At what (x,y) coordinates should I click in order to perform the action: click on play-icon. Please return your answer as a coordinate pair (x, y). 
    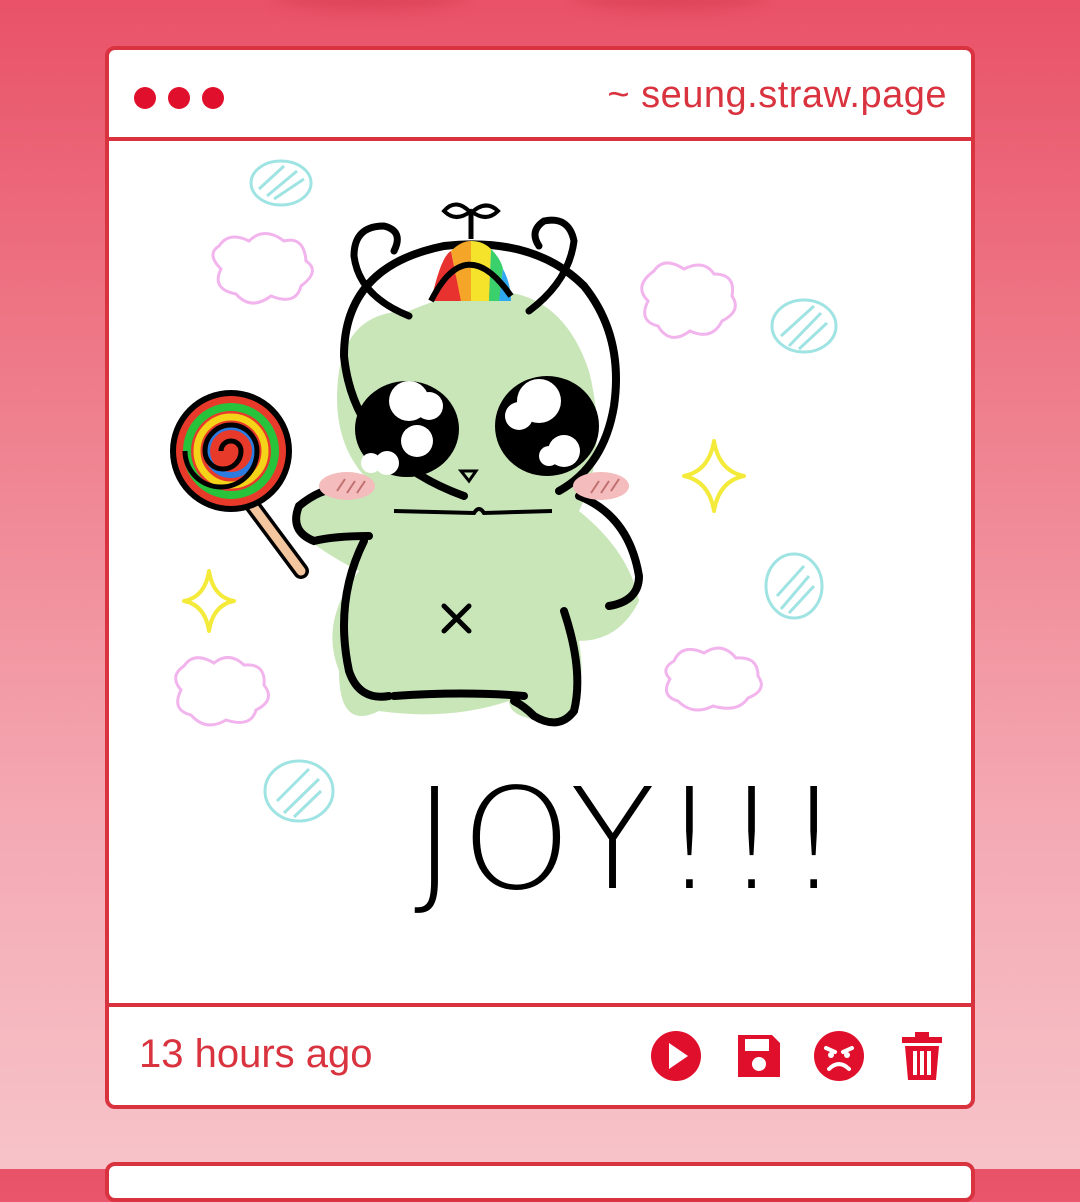
    Looking at the image, I should click on (676, 1056).